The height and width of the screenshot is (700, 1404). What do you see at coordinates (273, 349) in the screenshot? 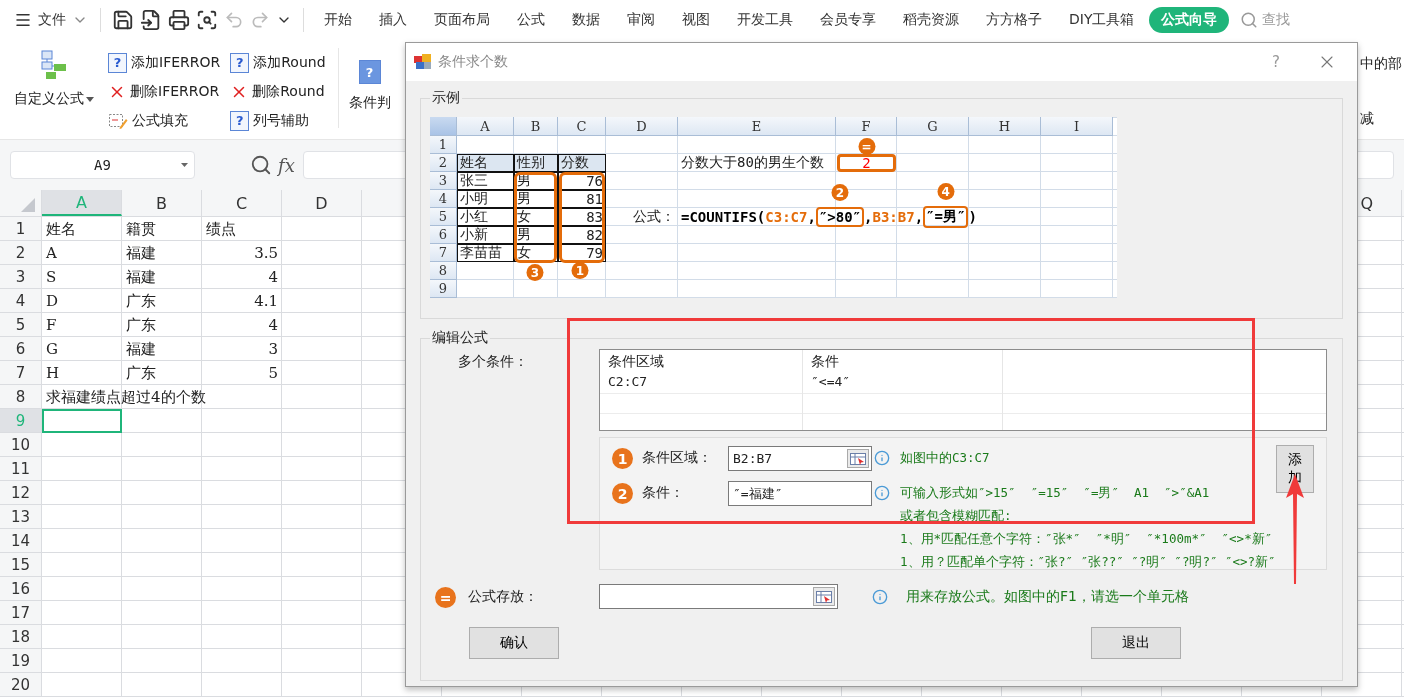
I see `table-cell-text: 3` at bounding box center [273, 349].